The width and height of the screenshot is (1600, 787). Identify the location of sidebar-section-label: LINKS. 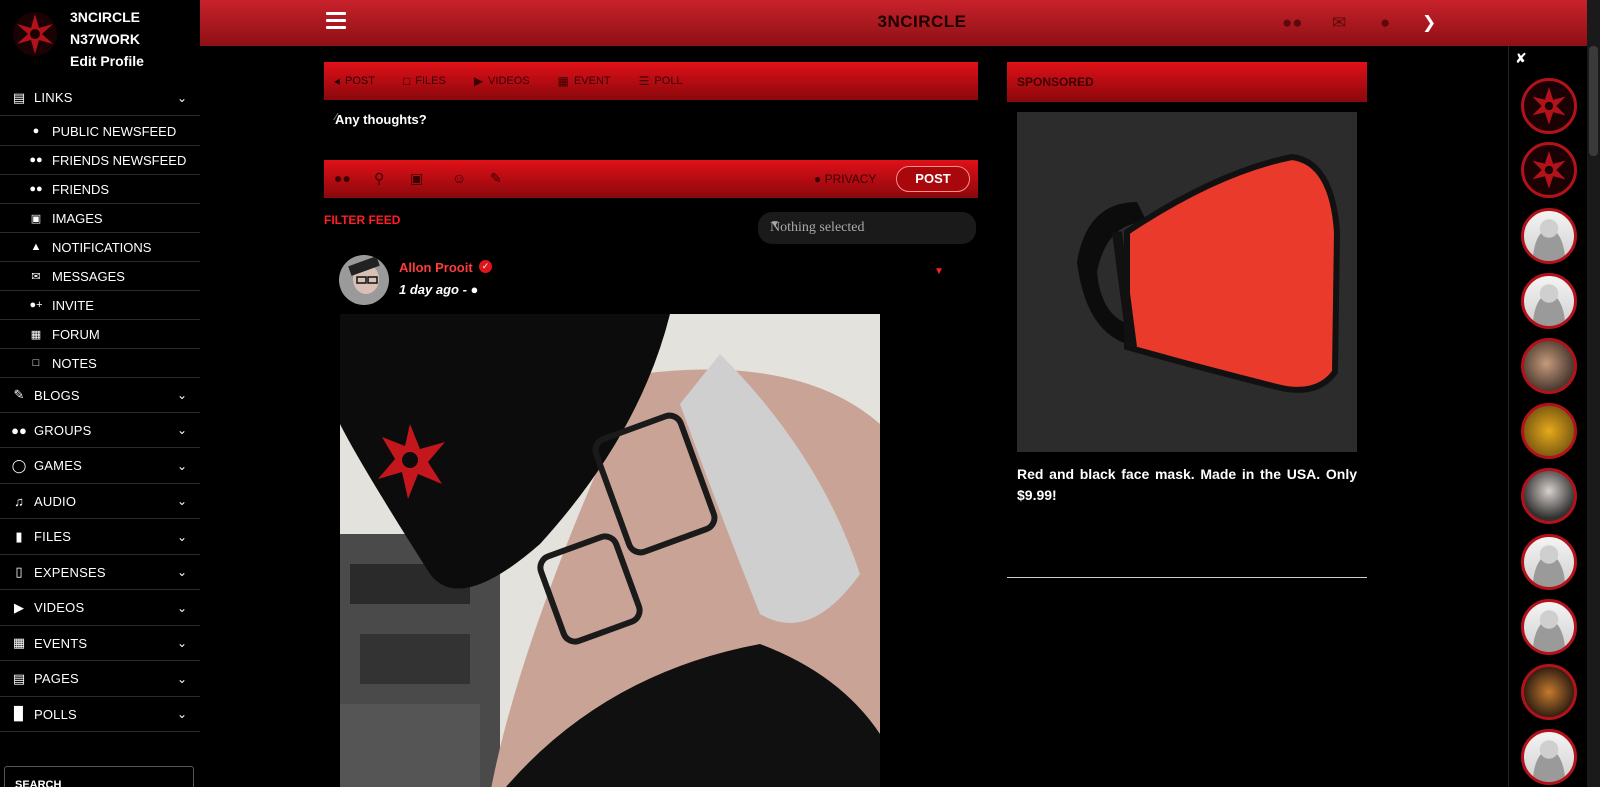
(53, 97).